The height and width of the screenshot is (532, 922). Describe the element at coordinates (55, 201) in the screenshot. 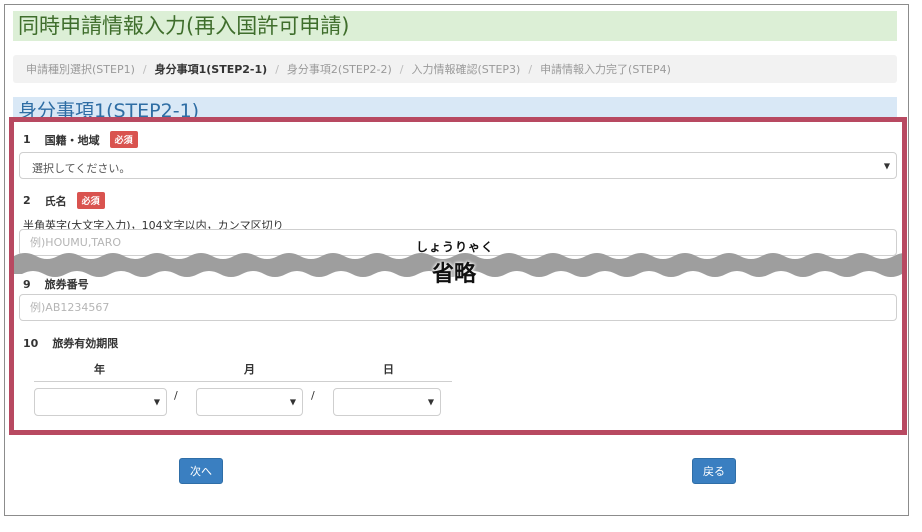

I see `name-label: 氏名` at that location.